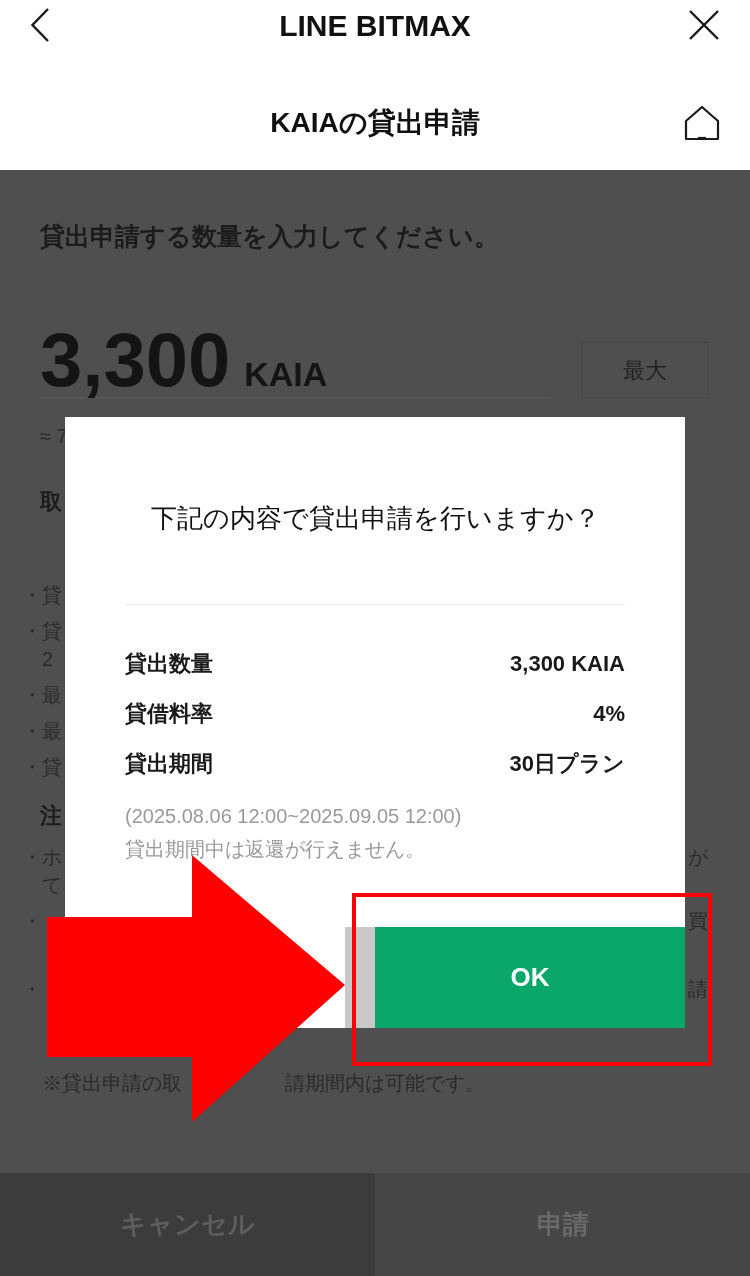 Image resolution: width=750 pixels, height=1276 pixels. Describe the element at coordinates (40, 25) in the screenshot. I see `chevron-left-icon` at that location.